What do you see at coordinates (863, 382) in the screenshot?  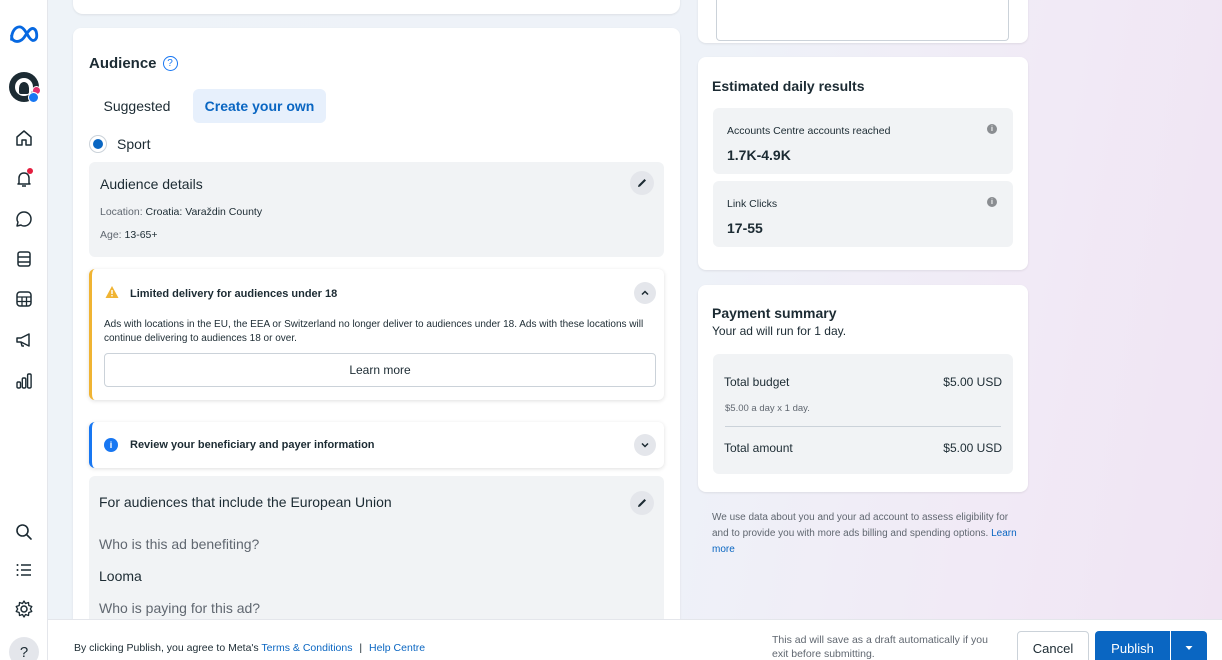 I see `total-budget-row: Total budget $5.00 USD` at bounding box center [863, 382].